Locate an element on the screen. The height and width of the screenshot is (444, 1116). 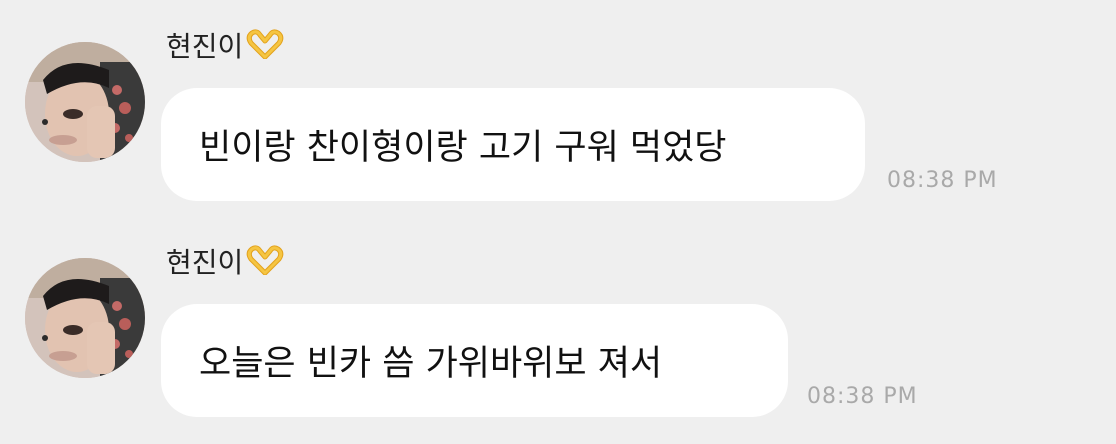
message-text: 오늘은 빈카 씀 가위바위보 져서 is located at coordinates (431, 364).